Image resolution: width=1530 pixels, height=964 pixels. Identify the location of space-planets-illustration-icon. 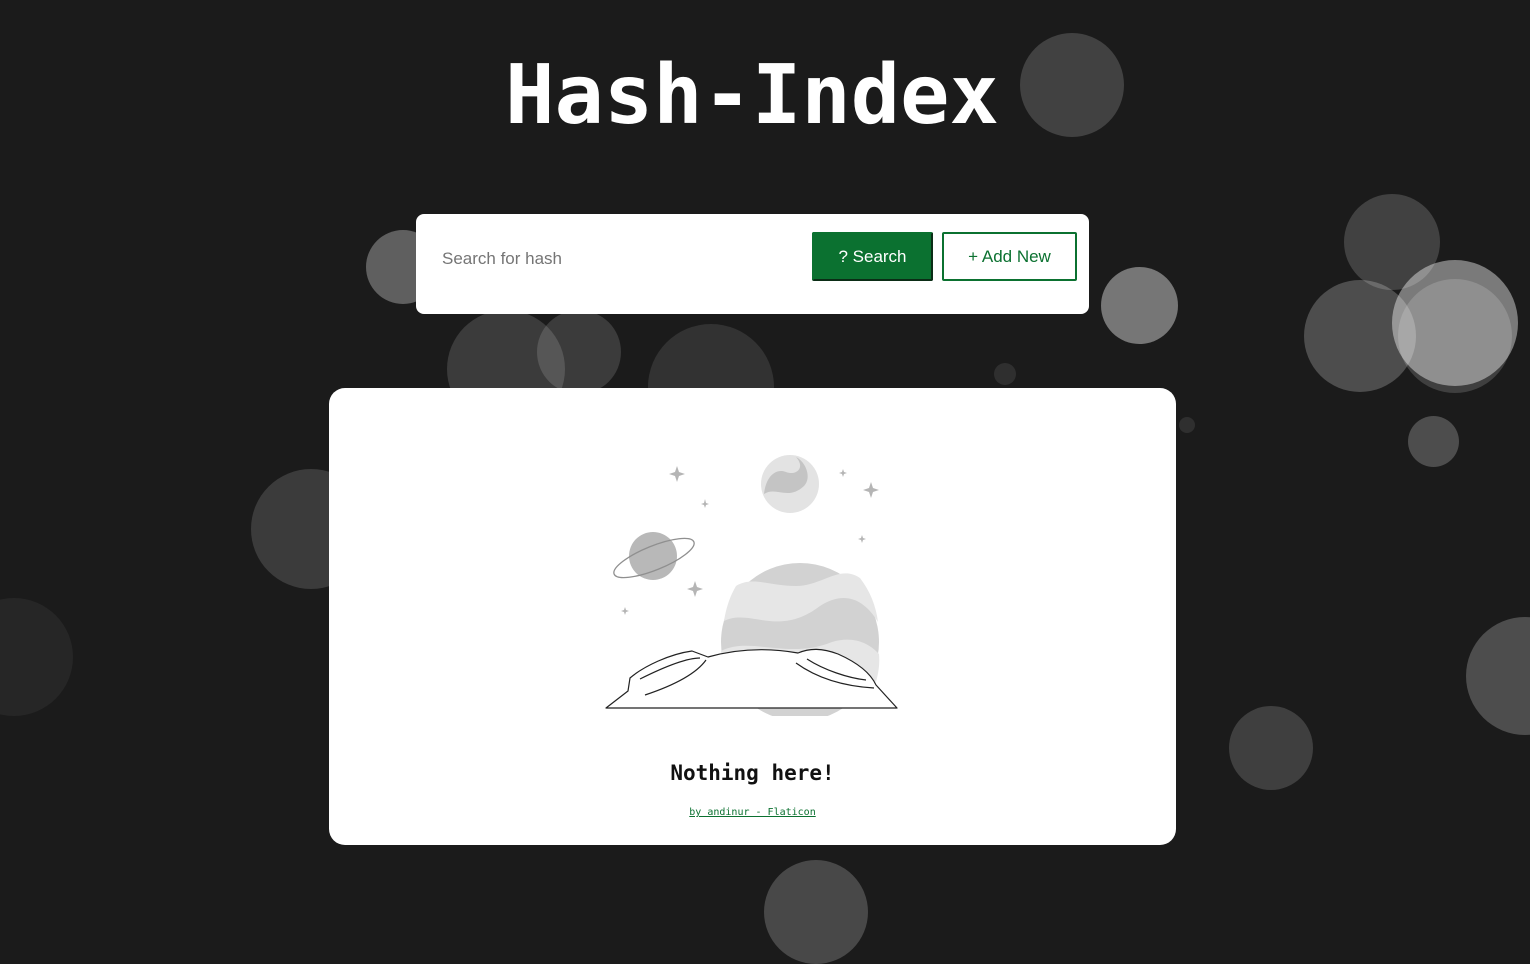
(751, 585).